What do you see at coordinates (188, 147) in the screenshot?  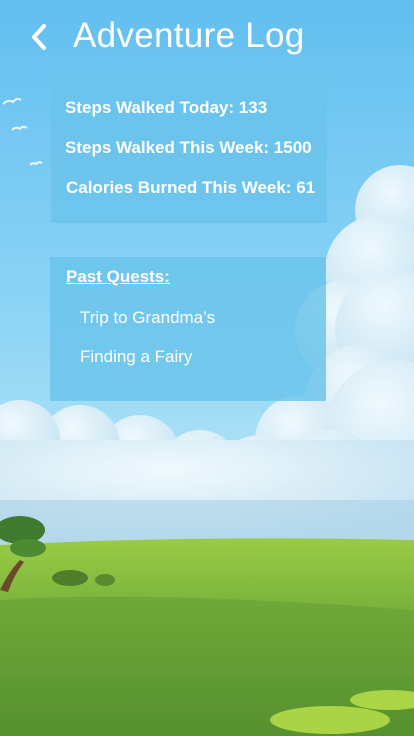 I see `steps-week-stat: Steps Walked This Week: 1500` at bounding box center [188, 147].